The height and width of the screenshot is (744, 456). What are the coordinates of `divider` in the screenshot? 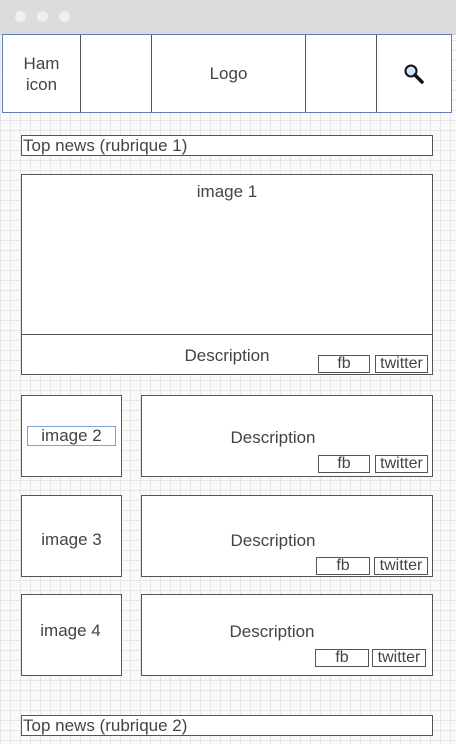 It's located at (227, 334).